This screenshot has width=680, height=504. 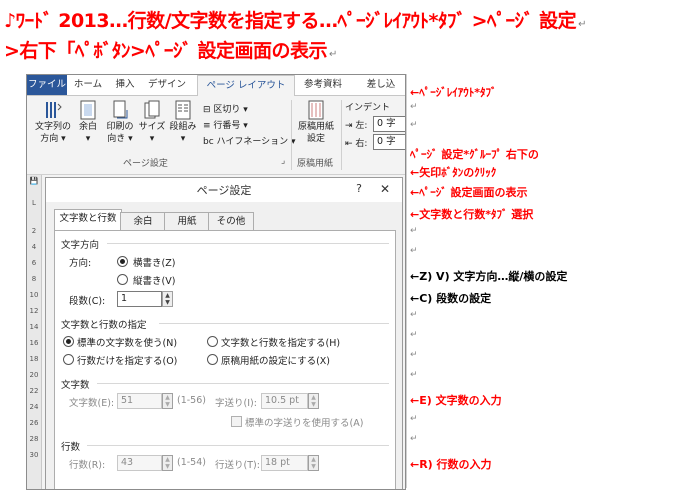 I want to click on margins-label-2: ▾, so click(x=88, y=139).